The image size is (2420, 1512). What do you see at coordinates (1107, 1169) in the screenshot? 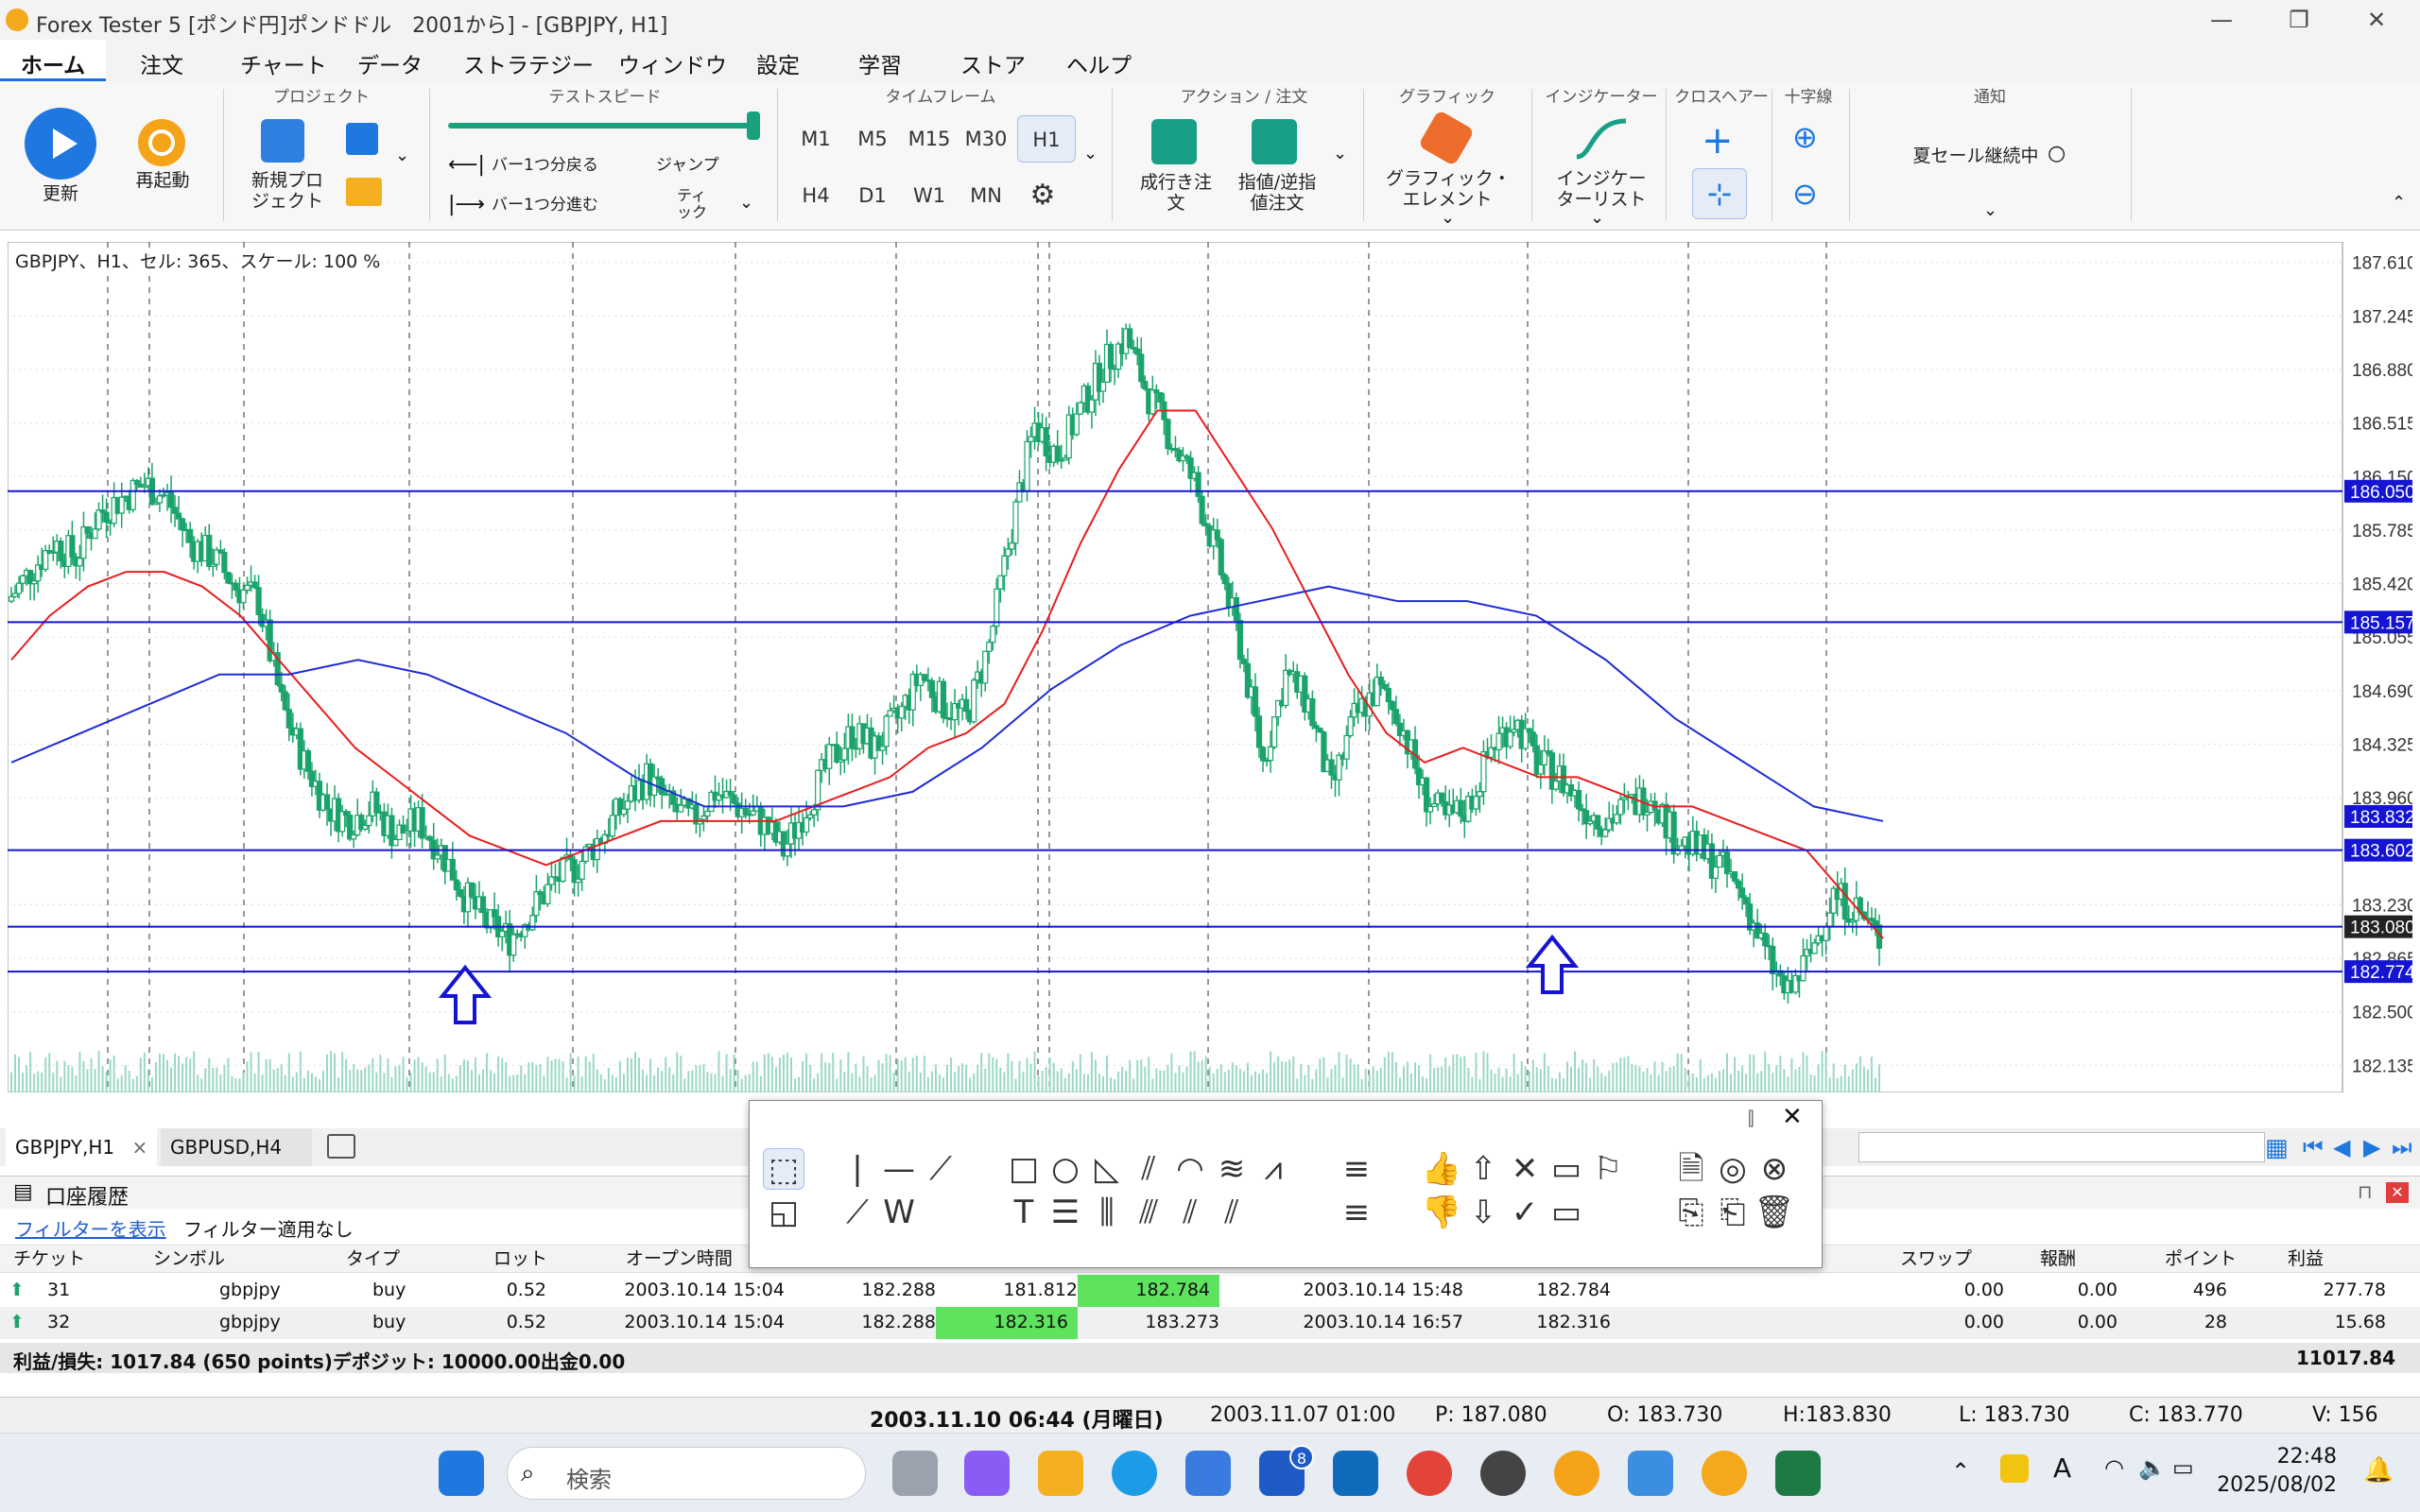
I see `triangle-icon: ◺` at bounding box center [1107, 1169].